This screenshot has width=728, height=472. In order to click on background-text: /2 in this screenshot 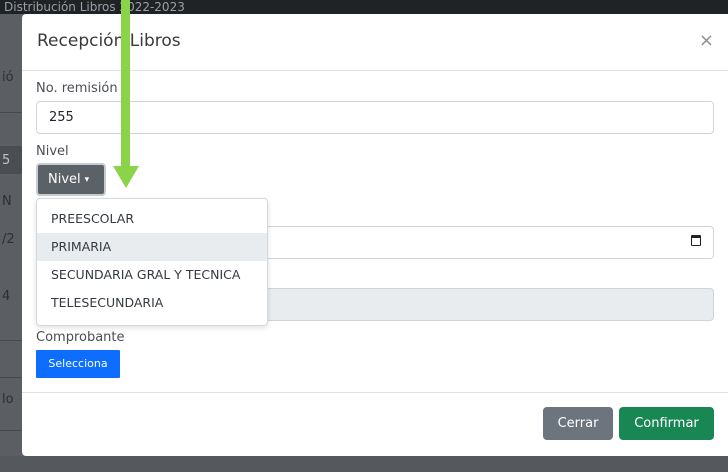, I will do `click(8, 239)`.